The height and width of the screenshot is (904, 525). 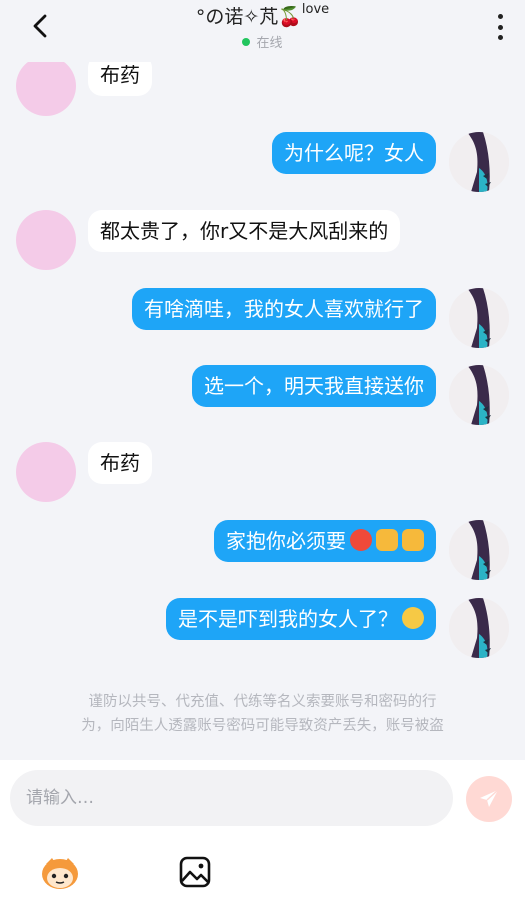 I want to click on online-dot-icon, so click(x=246, y=42).